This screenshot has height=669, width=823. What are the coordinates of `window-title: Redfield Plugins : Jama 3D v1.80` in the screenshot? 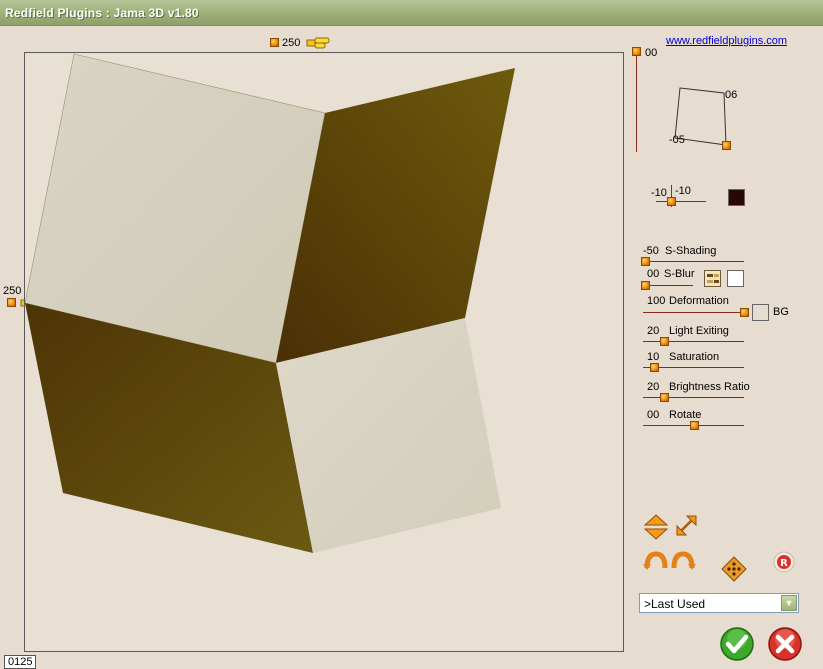 It's located at (102, 13).